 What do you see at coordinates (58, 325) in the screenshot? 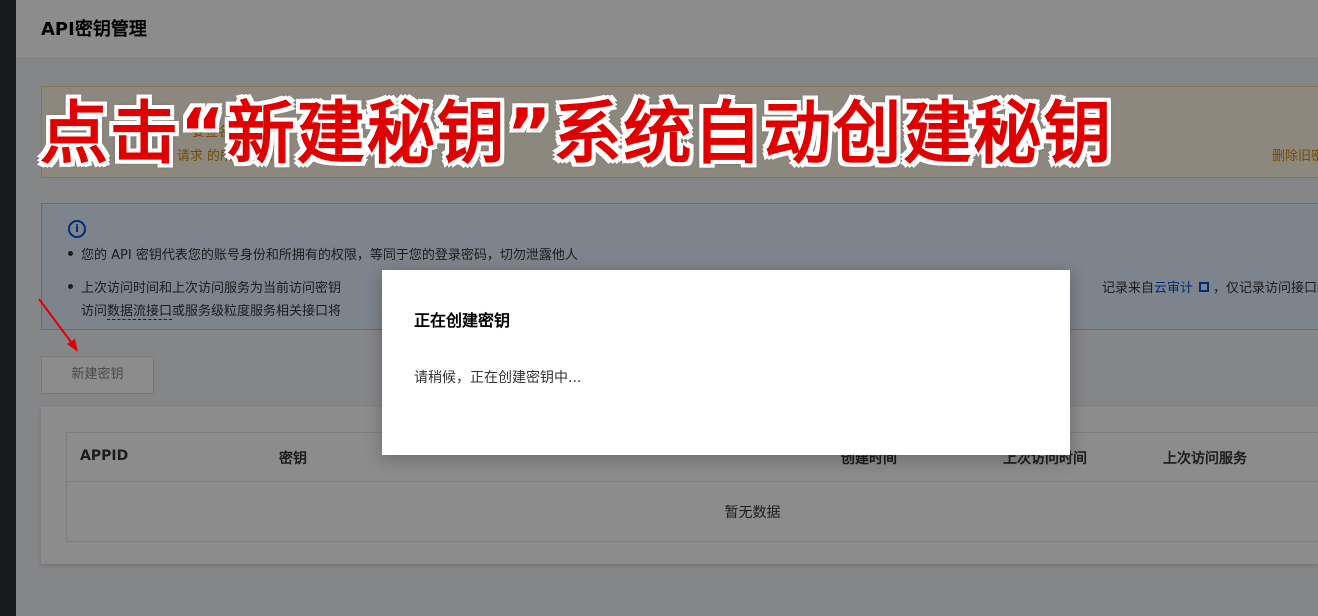
I see `red-arrow-annotation` at bounding box center [58, 325].